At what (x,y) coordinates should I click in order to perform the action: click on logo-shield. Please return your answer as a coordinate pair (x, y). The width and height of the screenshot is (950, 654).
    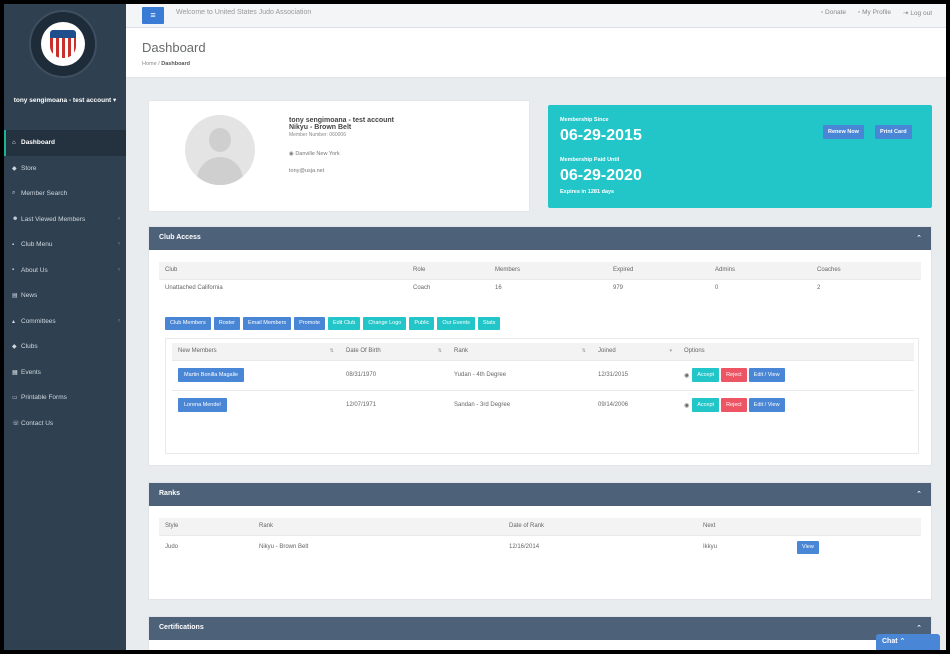
    Looking at the image, I should click on (63, 44).